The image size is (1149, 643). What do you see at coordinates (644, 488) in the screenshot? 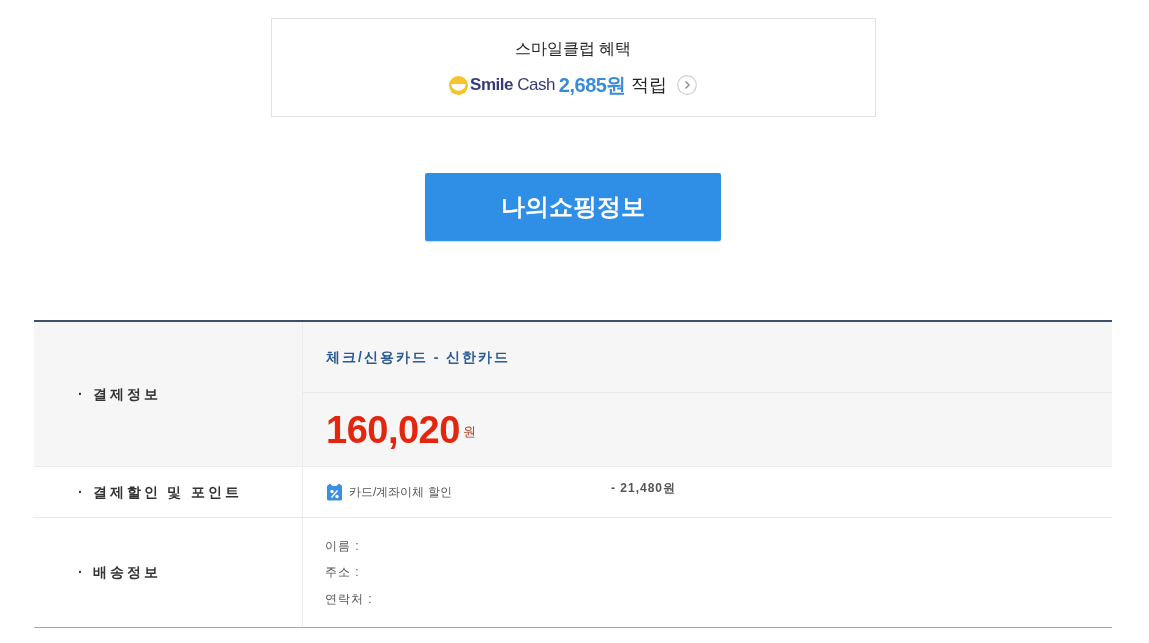
I see `discount-value: - 21,480원` at bounding box center [644, 488].